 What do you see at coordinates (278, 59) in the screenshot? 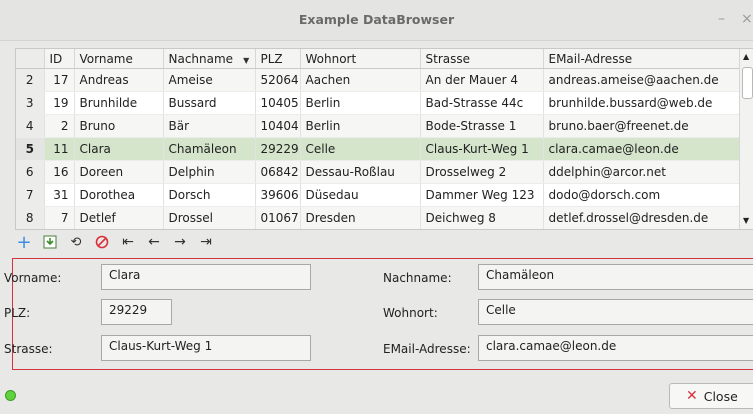
I see `column-header-plz: PLZ` at bounding box center [278, 59].